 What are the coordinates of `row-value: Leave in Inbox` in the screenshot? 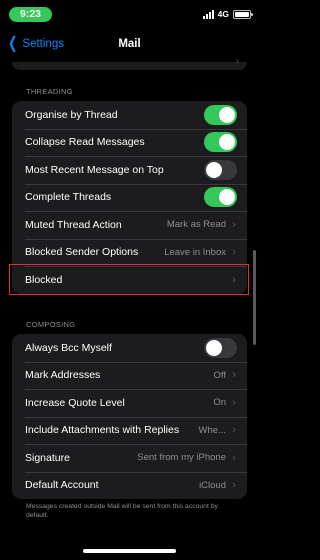 It's located at (195, 252).